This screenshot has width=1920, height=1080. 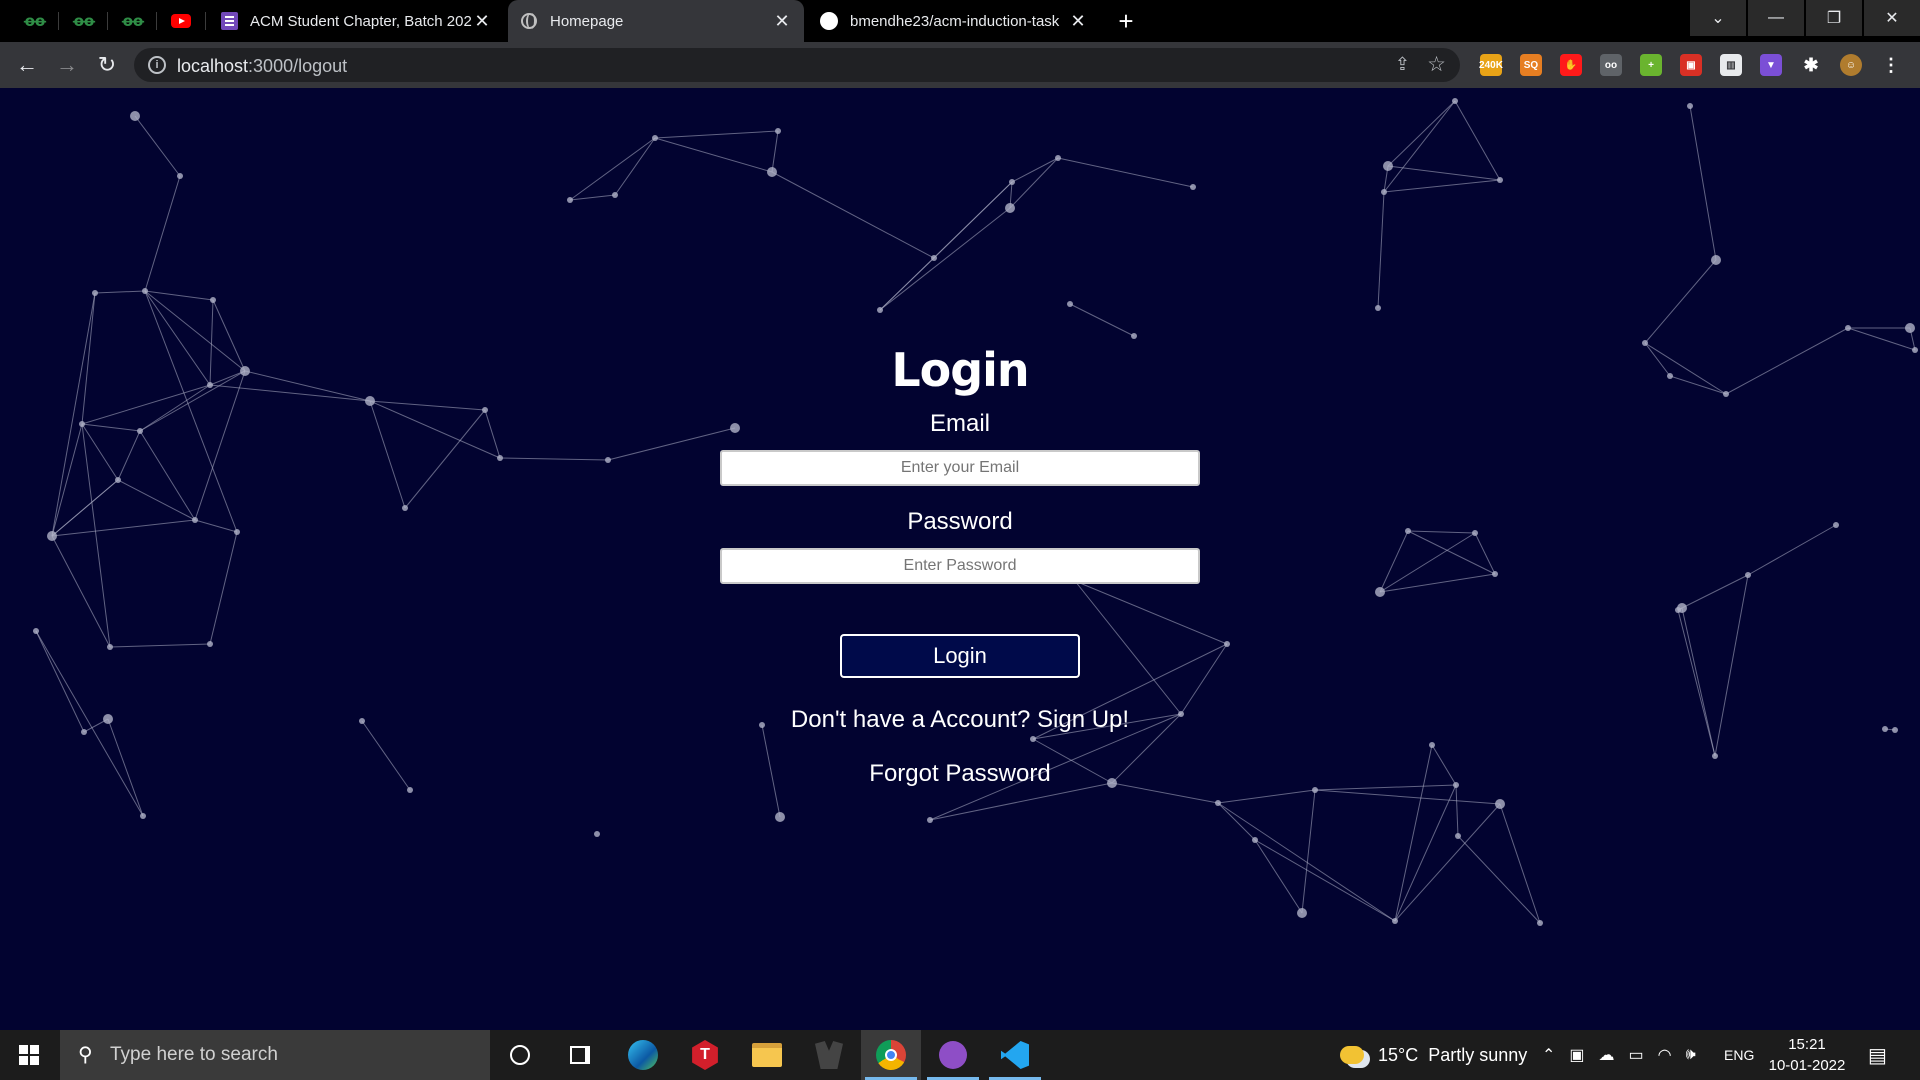 I want to click on task-view-button, so click(x=580, y=1055).